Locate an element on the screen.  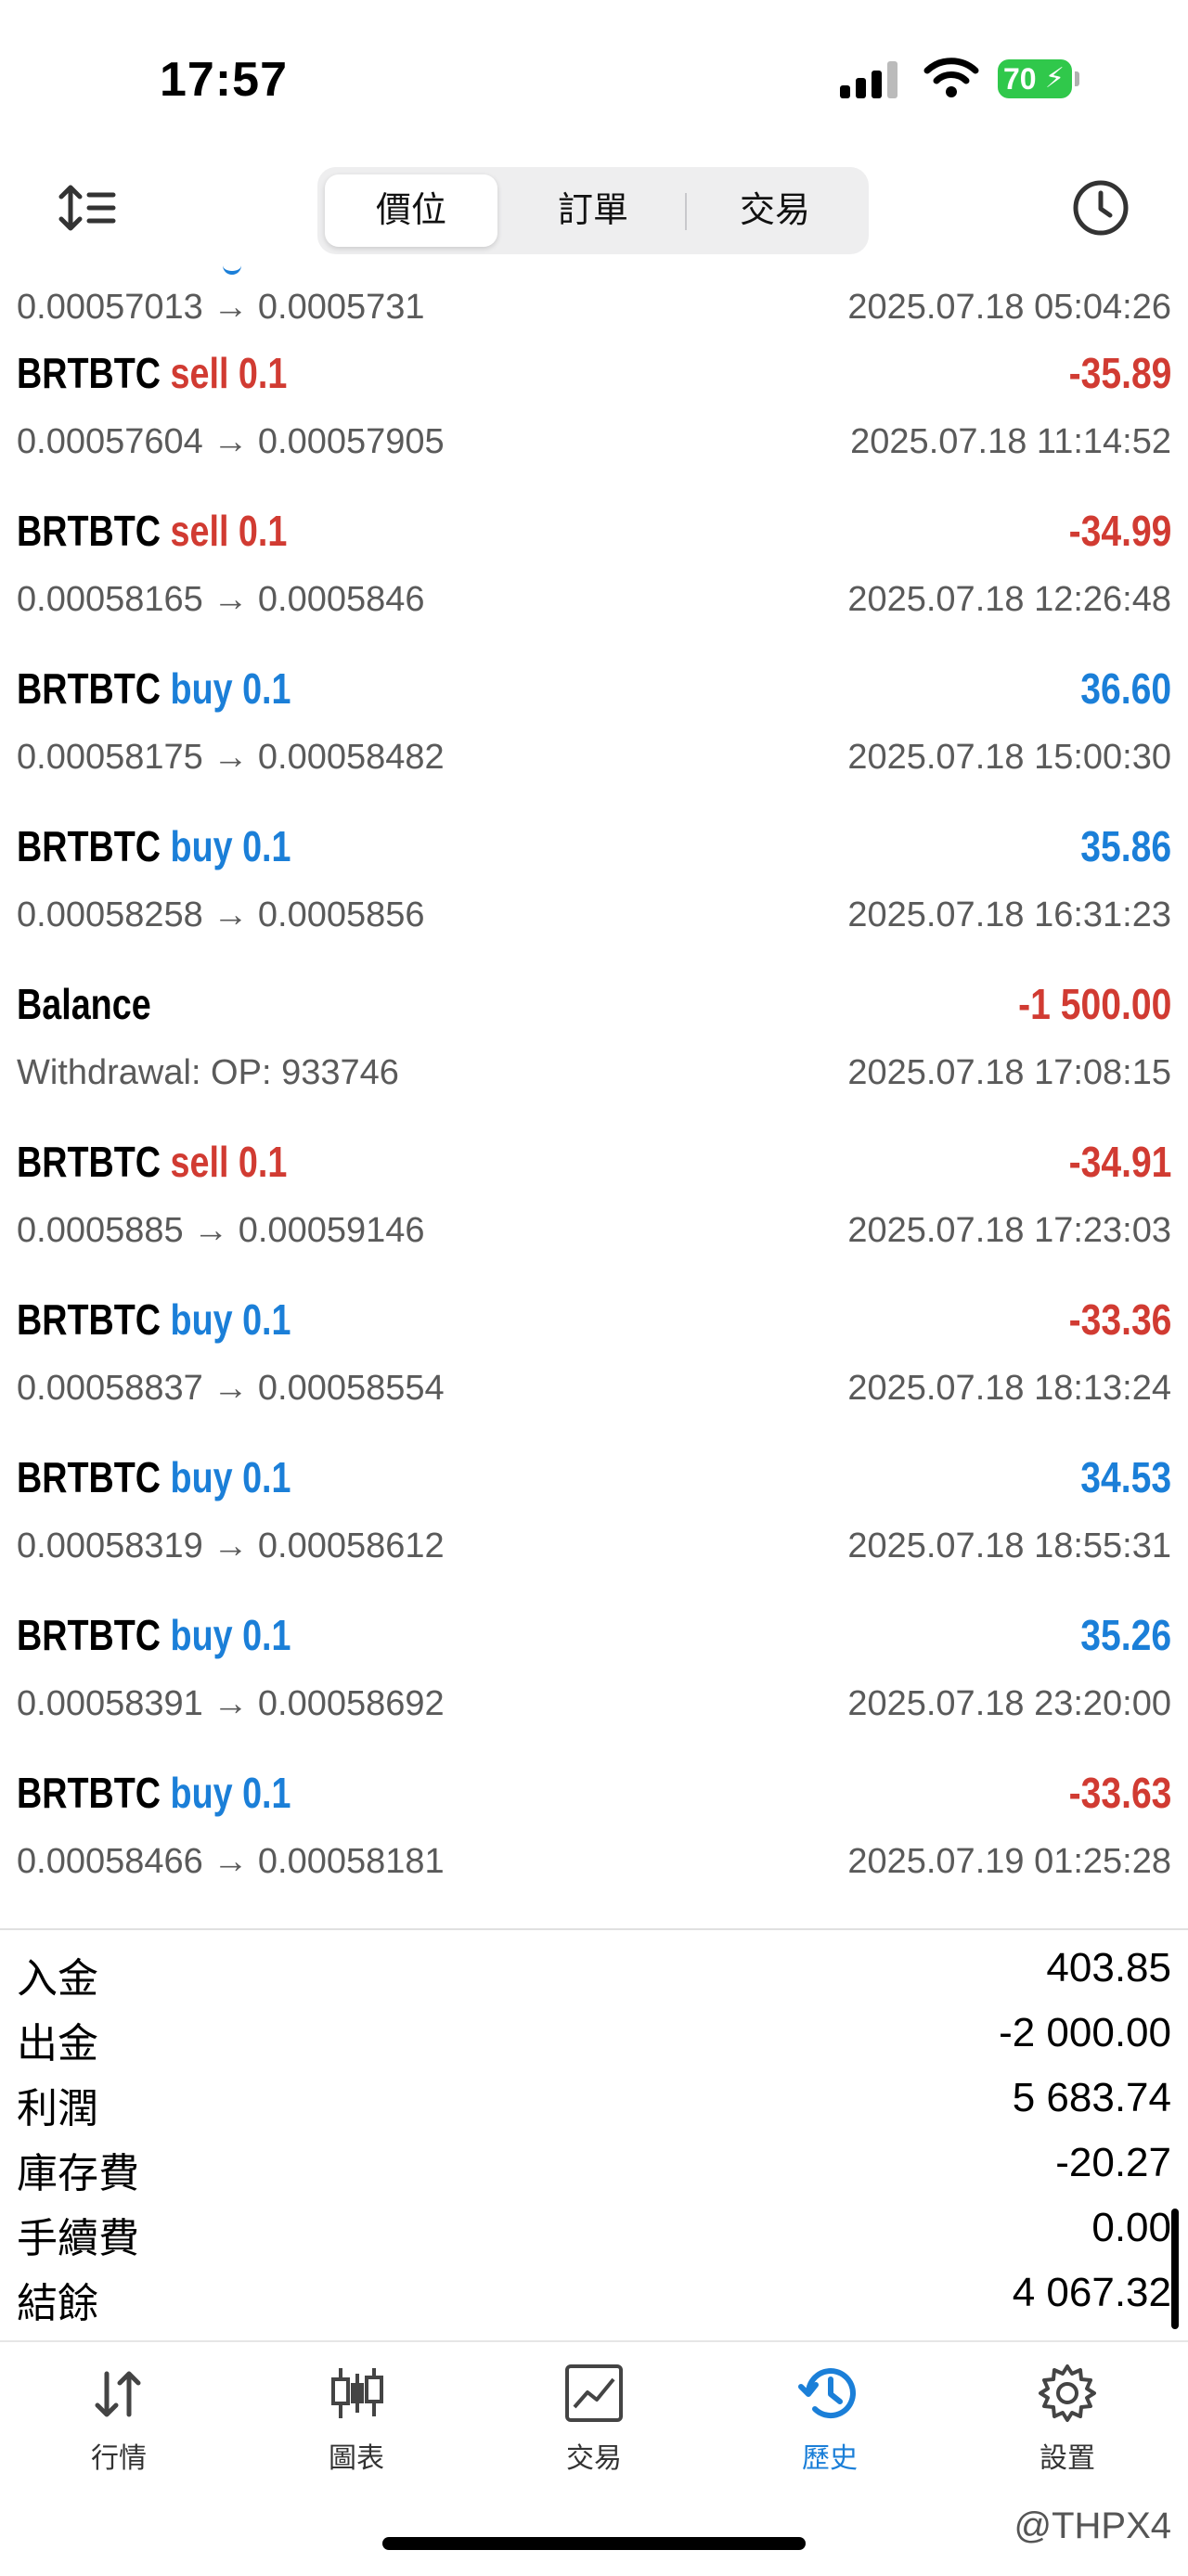
deal-time: 2025.07.18 15:00:30 is located at coordinates (1009, 757).